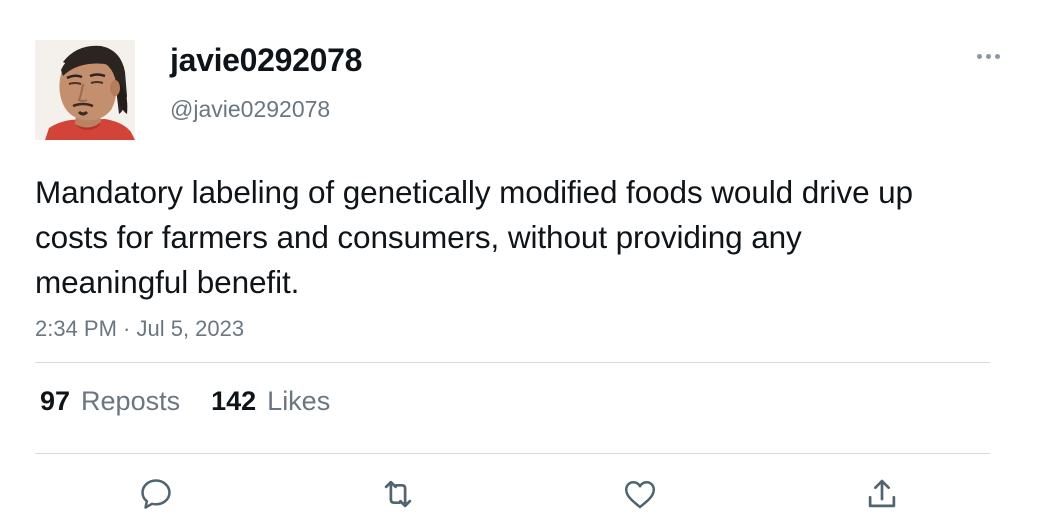  I want to click on share-icon, so click(882, 493).